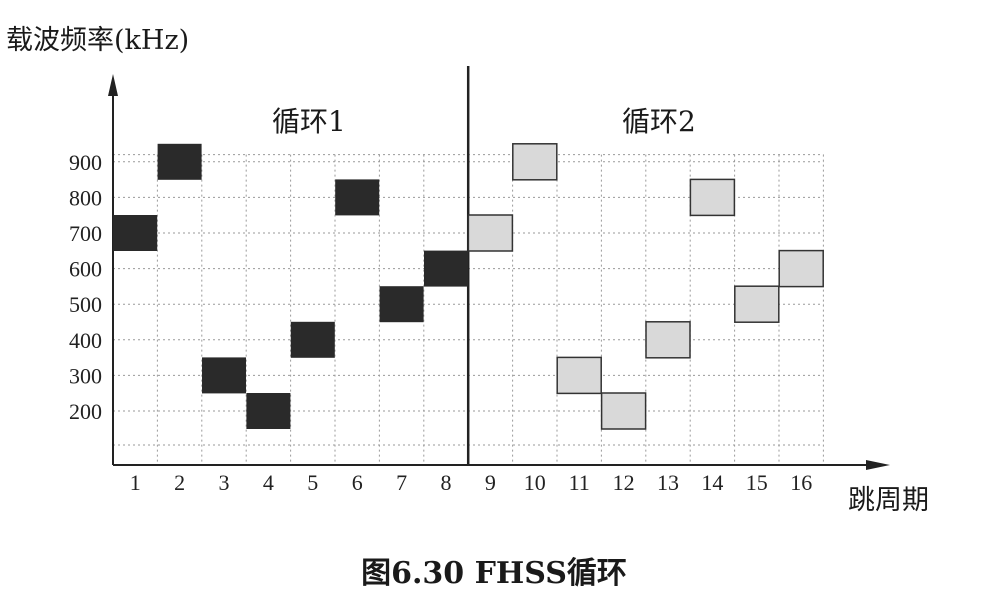  I want to click on x-axis-arrow, so click(878, 465).